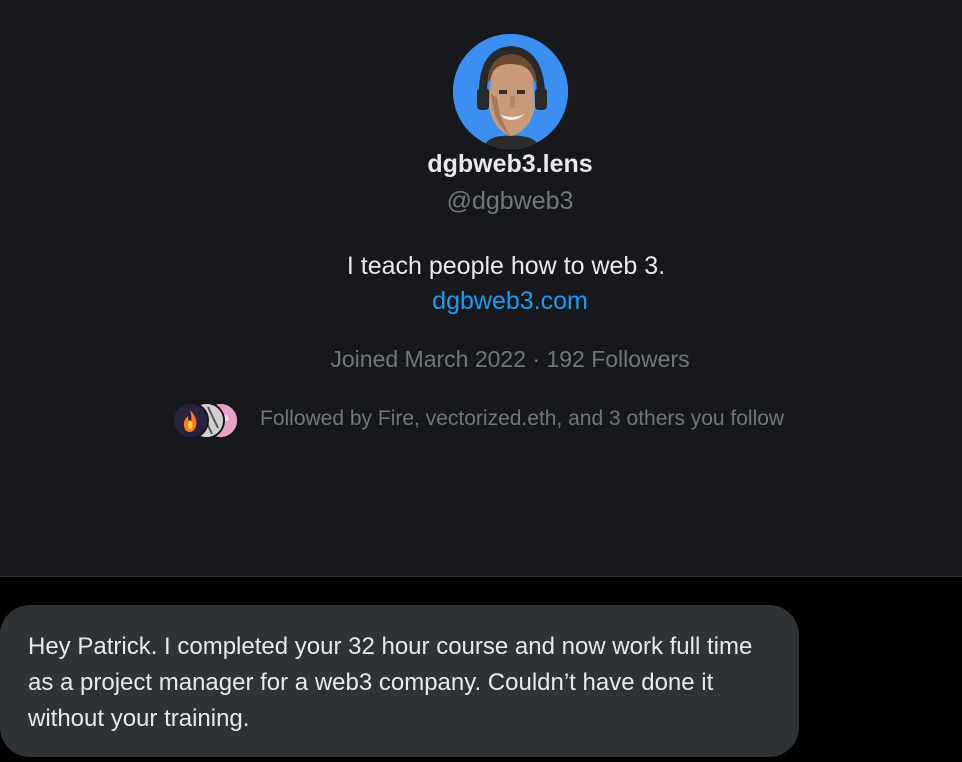 The height and width of the screenshot is (762, 962). I want to click on avatar-image, so click(510, 91).